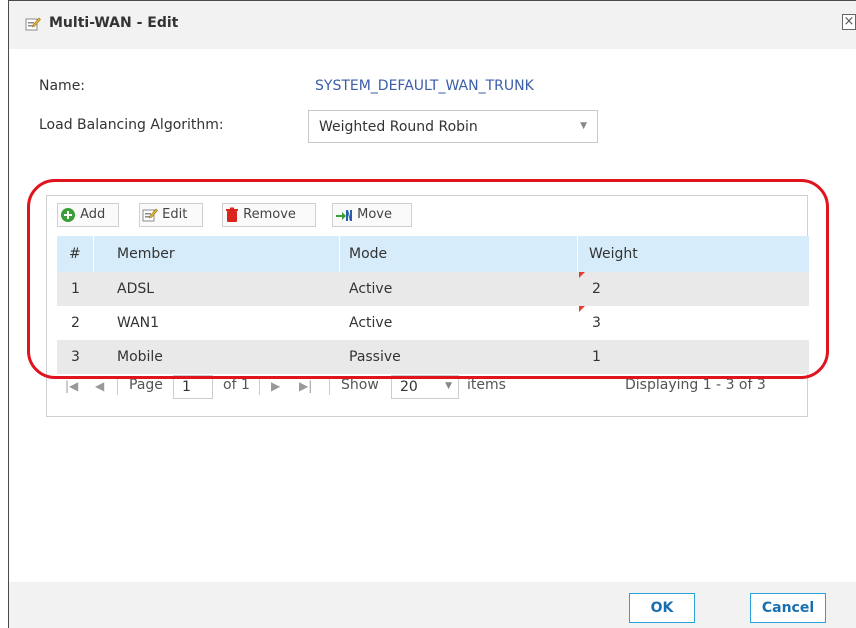  What do you see at coordinates (596, 357) in the screenshot?
I see `row-weight: 1` at bounding box center [596, 357].